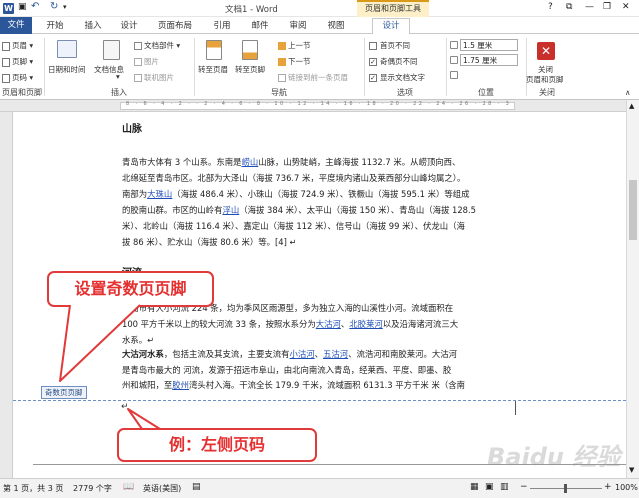 This screenshot has width=639, height=498. What do you see at coordinates (138, 62) in the screenshot?
I see `picture-icon` at bounding box center [138, 62].